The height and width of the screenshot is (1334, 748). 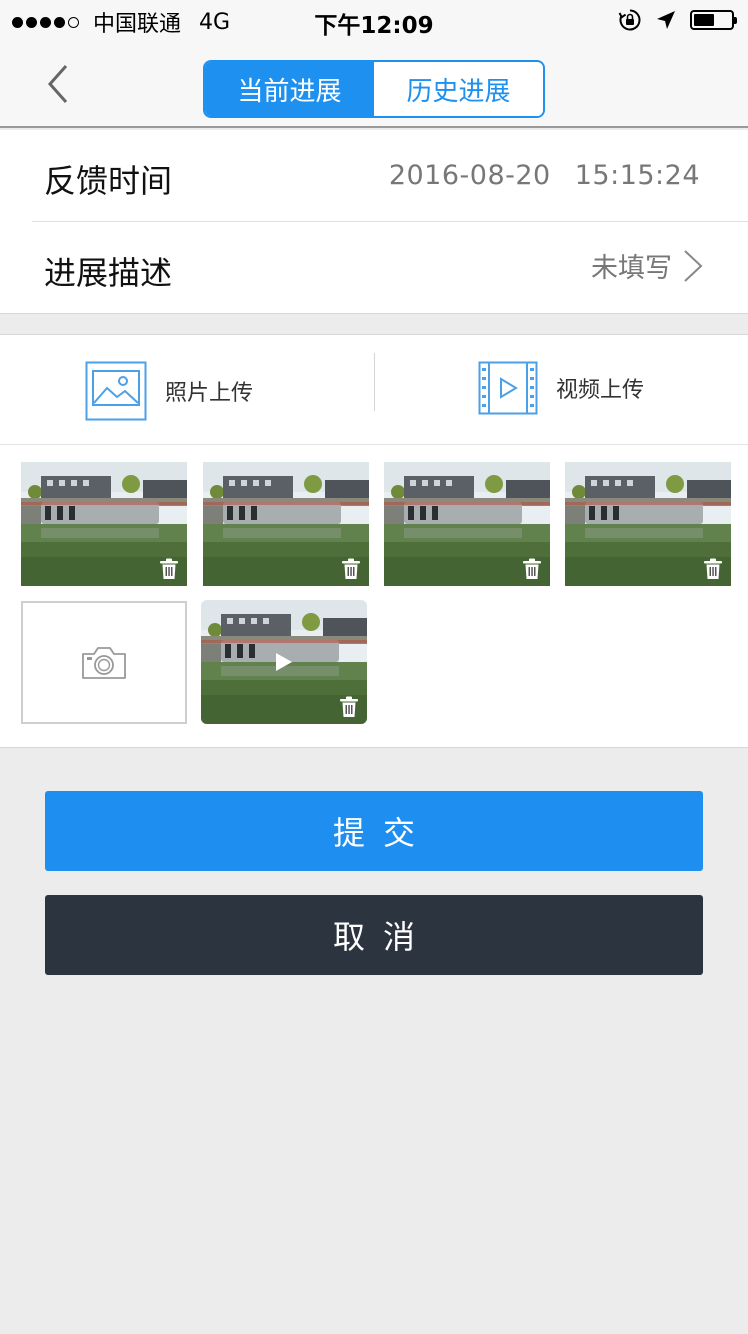 I want to click on video-thumbnail, so click(x=284, y=662).